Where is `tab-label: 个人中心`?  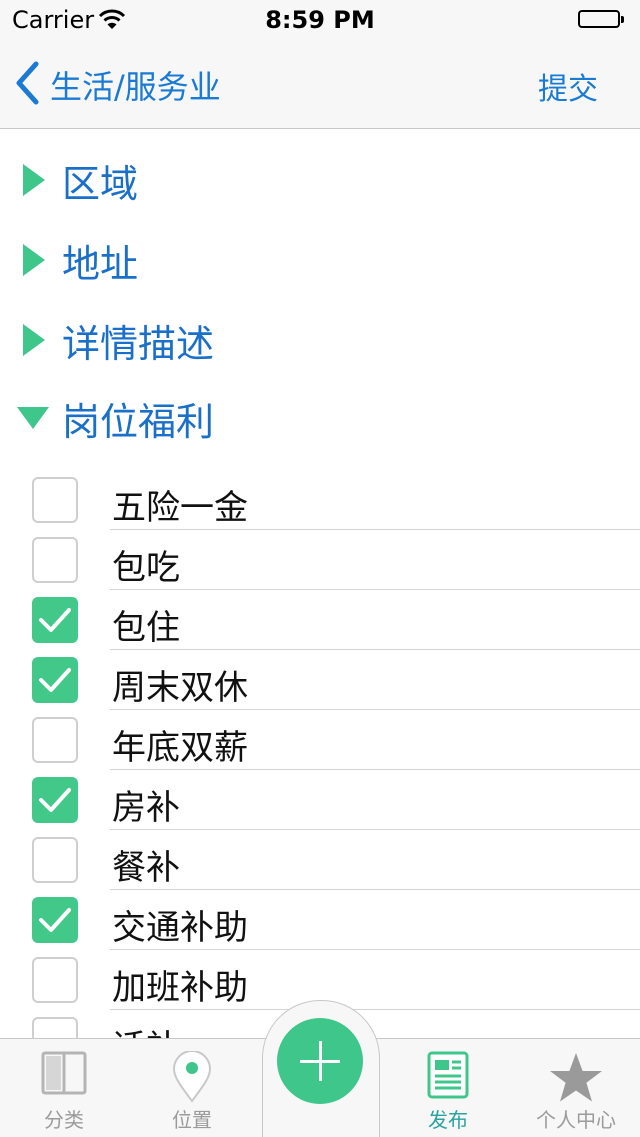
tab-label: 个人中心 is located at coordinates (576, 1120).